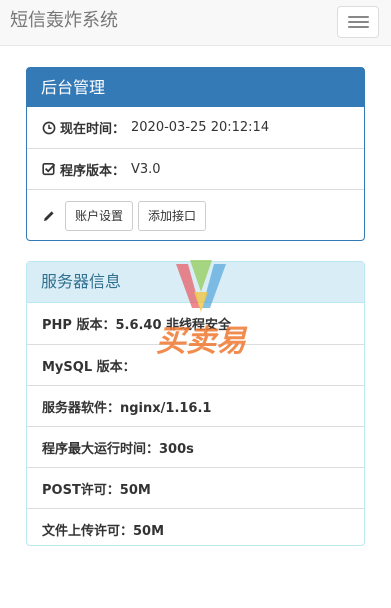 The width and height of the screenshot is (391, 608). I want to click on version-value: V3.0, so click(146, 169).